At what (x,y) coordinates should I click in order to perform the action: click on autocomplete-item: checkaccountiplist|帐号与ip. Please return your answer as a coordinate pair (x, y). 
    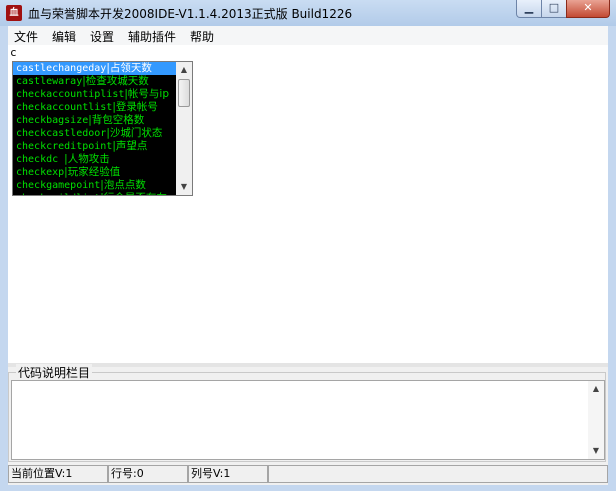
    Looking at the image, I should click on (94, 94).